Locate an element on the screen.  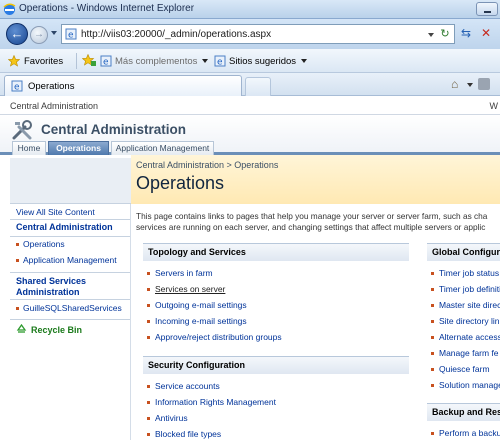
global-config-section-heading: Global Configuration is located at coordinates (463, 252).